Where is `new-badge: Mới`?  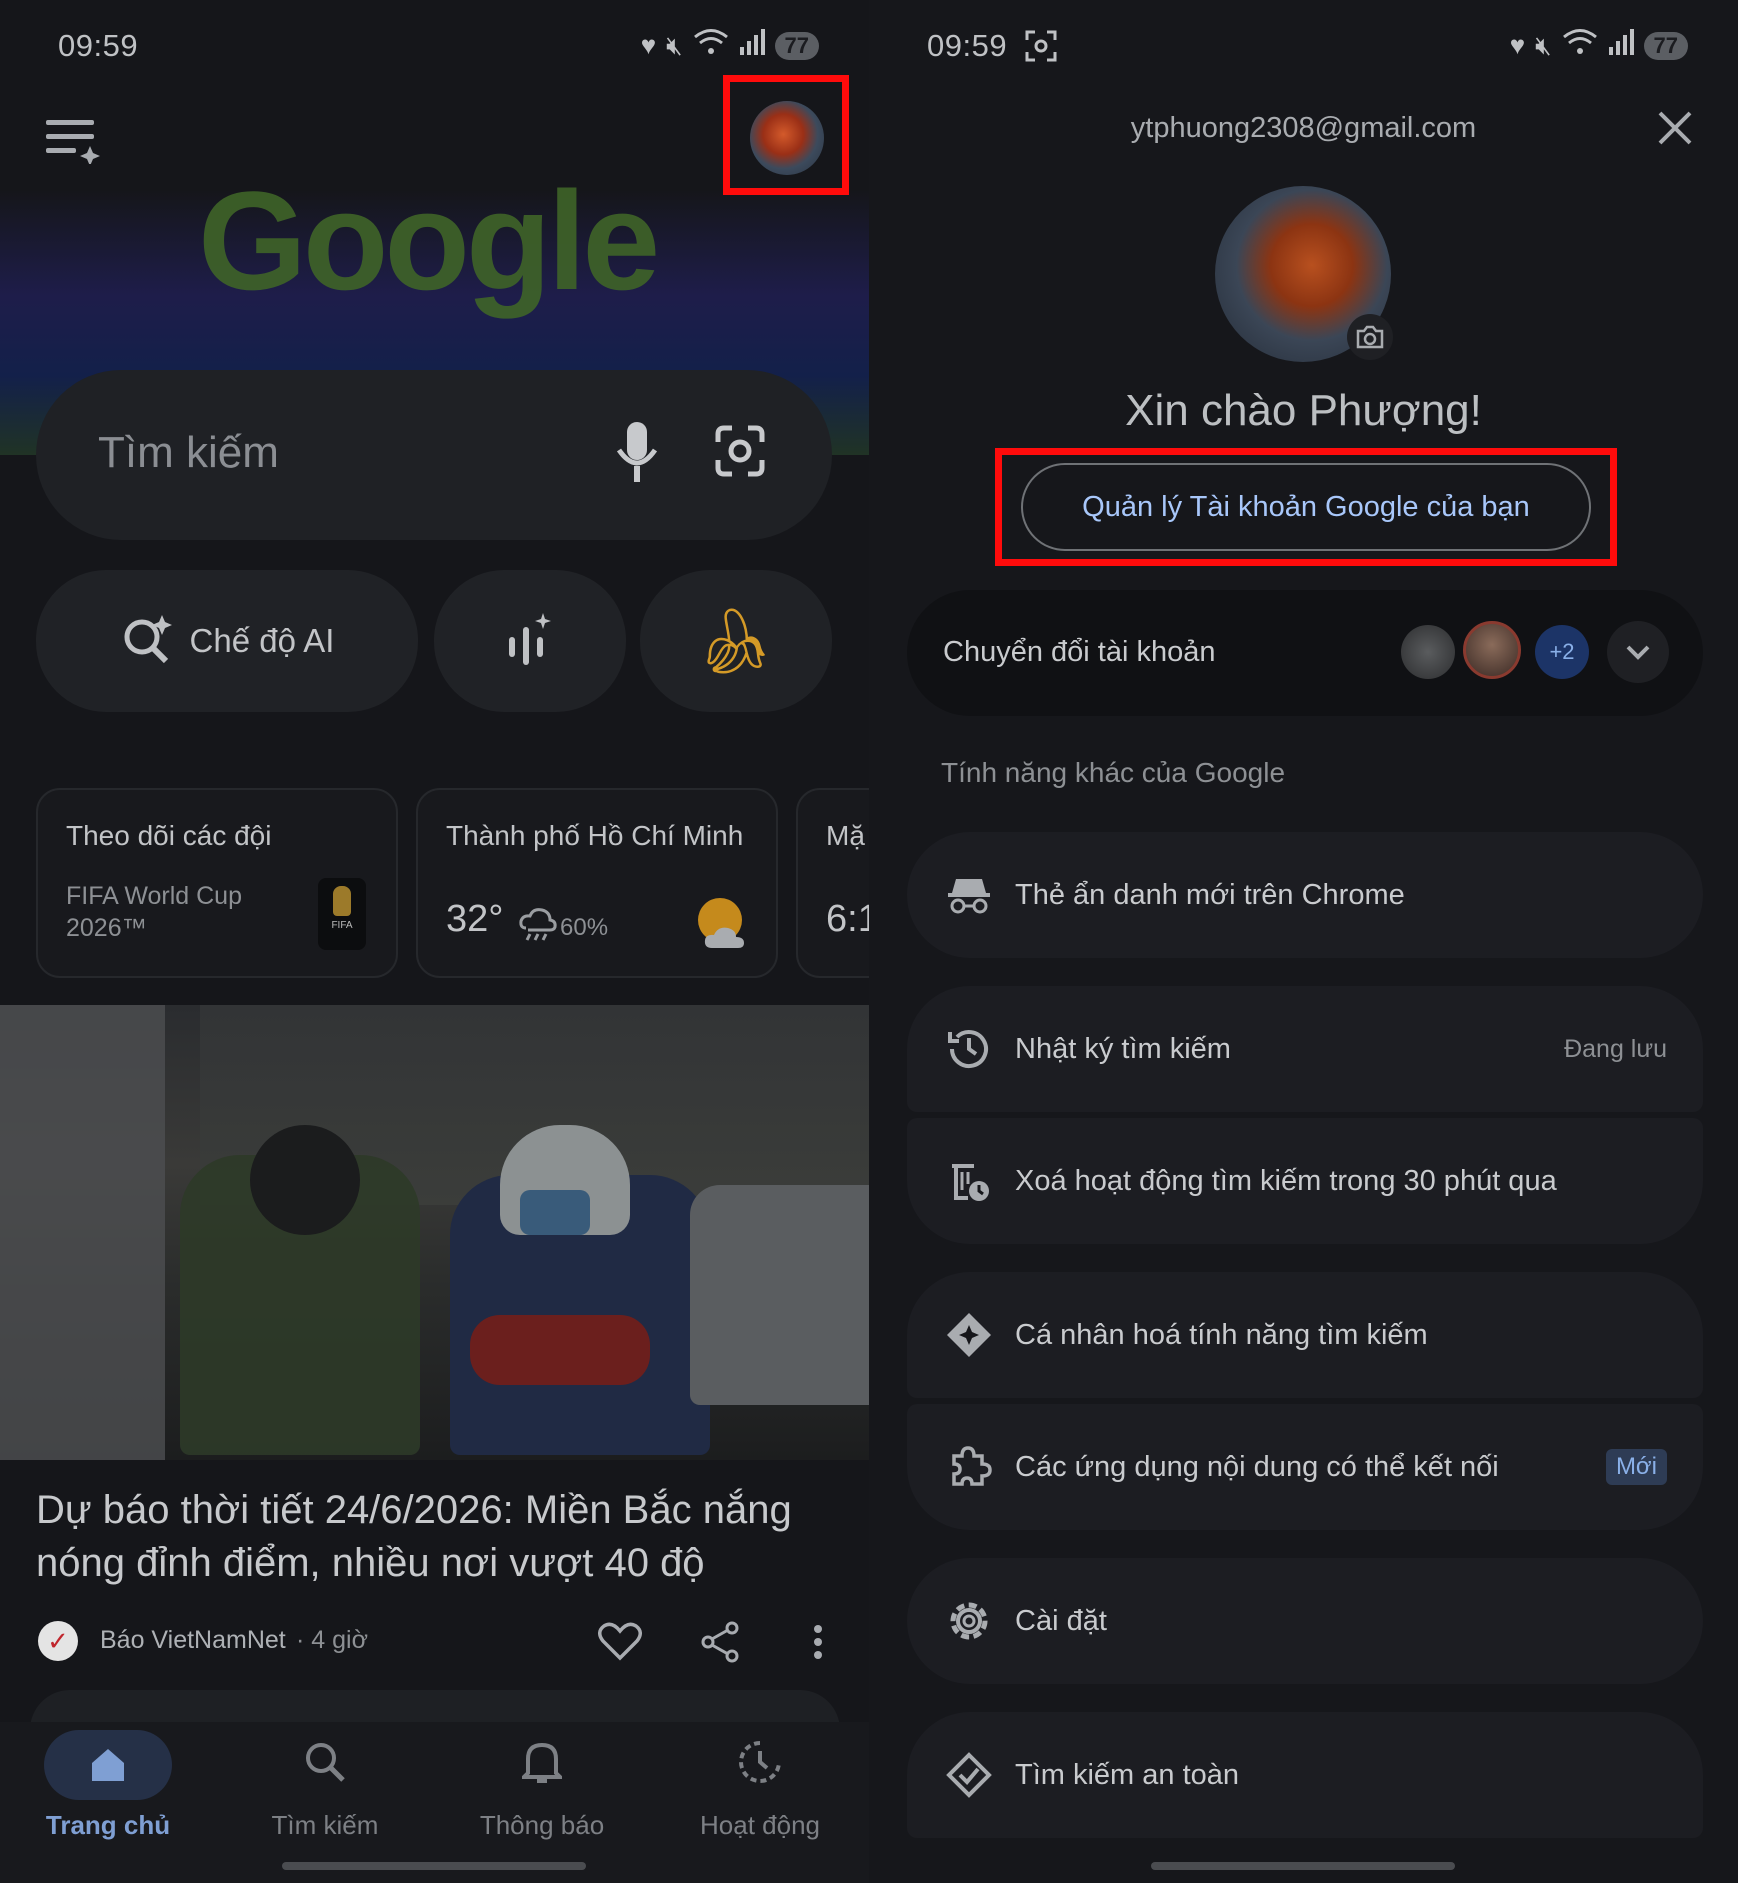
new-badge: Mới is located at coordinates (1636, 1467).